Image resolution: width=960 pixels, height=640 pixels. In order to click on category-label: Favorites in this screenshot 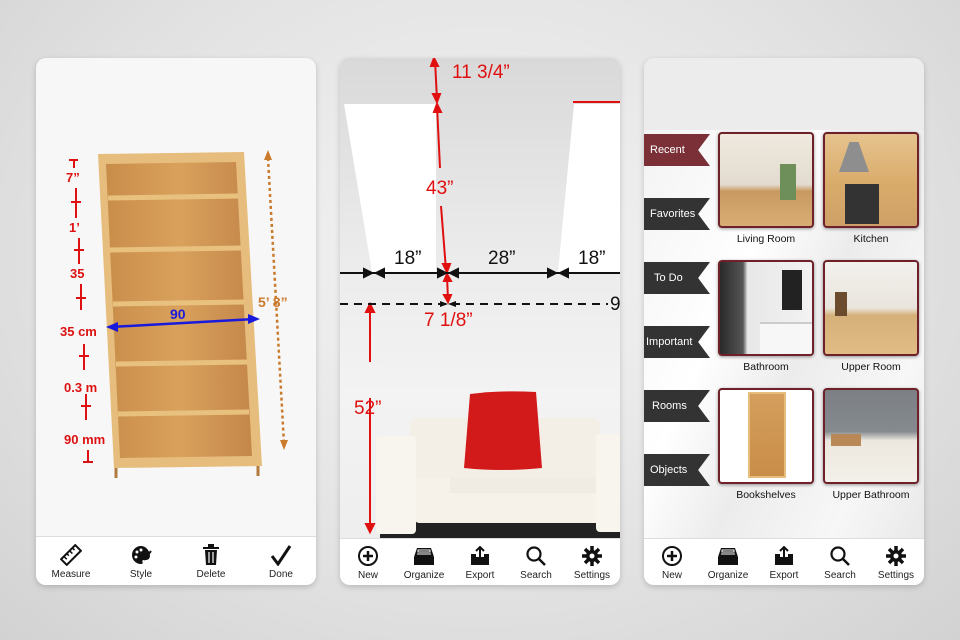, I will do `click(673, 214)`.